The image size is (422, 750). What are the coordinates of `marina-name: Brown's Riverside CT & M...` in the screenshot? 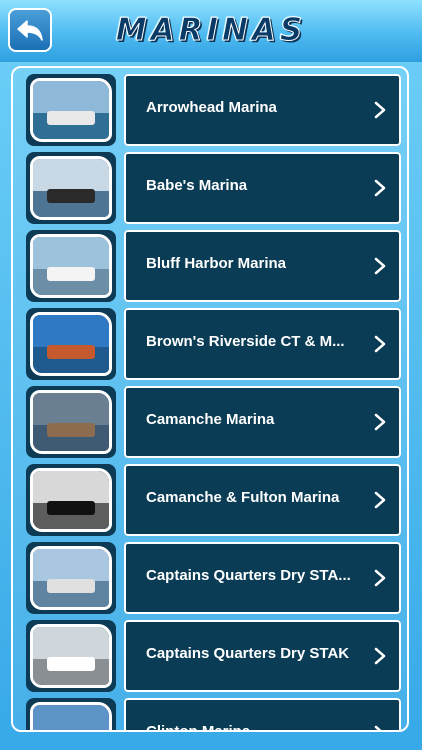 It's located at (245, 341).